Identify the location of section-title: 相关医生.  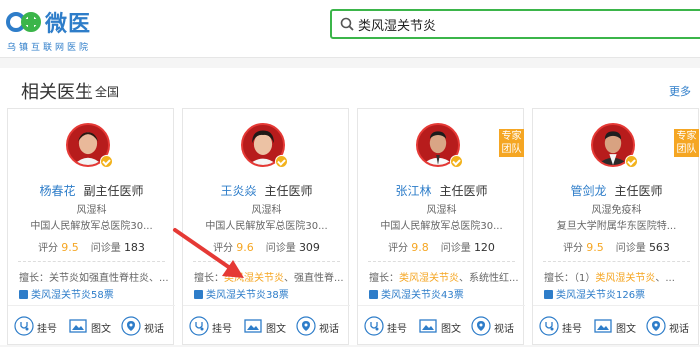
(57, 92).